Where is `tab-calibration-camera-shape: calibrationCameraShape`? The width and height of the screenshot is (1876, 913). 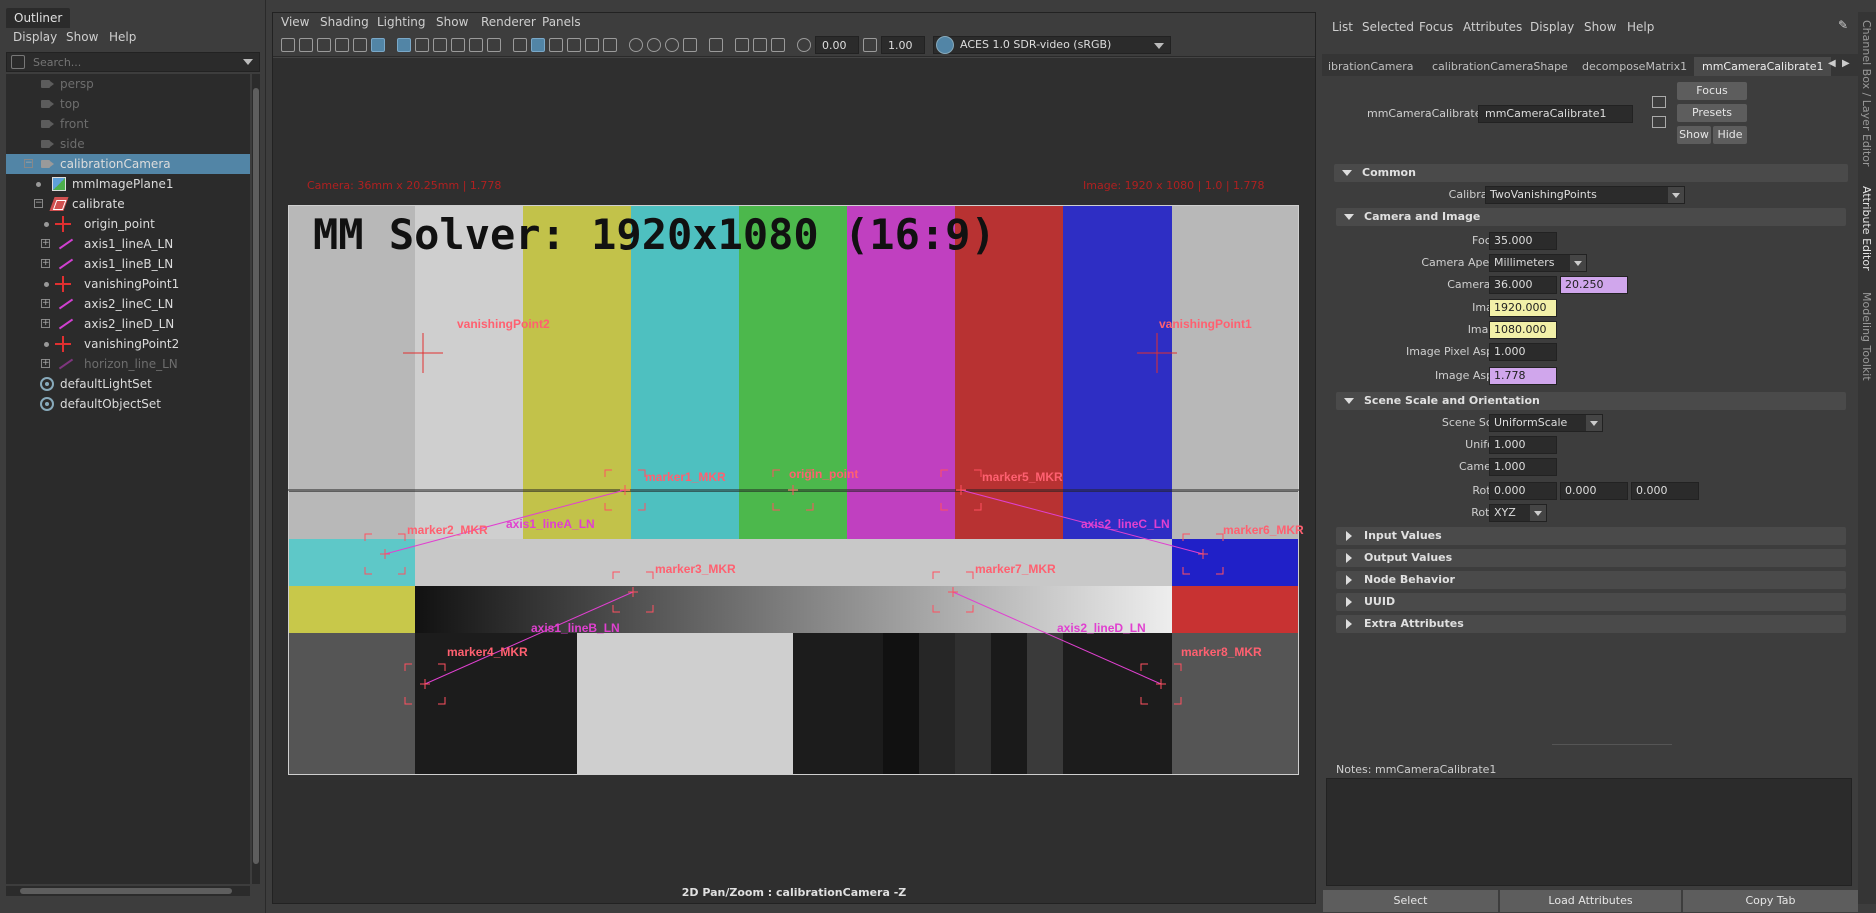 tab-calibration-camera-shape: calibrationCameraShape is located at coordinates (1500, 66).